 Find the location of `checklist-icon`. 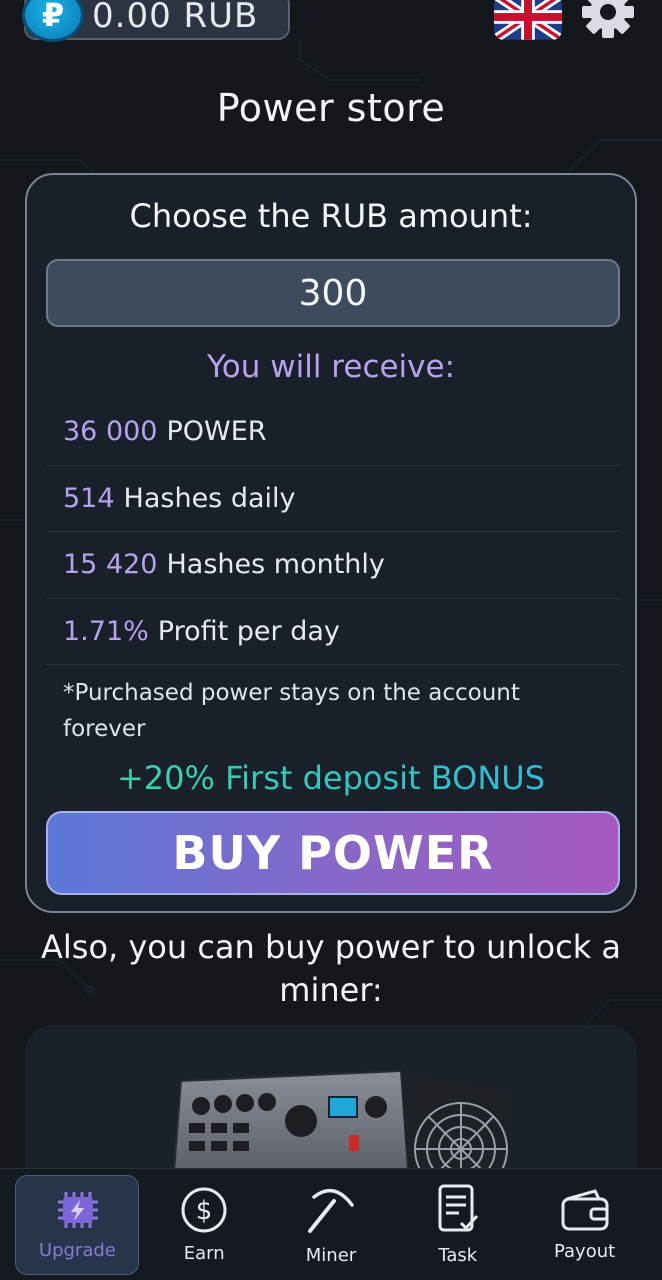

checklist-icon is located at coordinates (458, 1208).